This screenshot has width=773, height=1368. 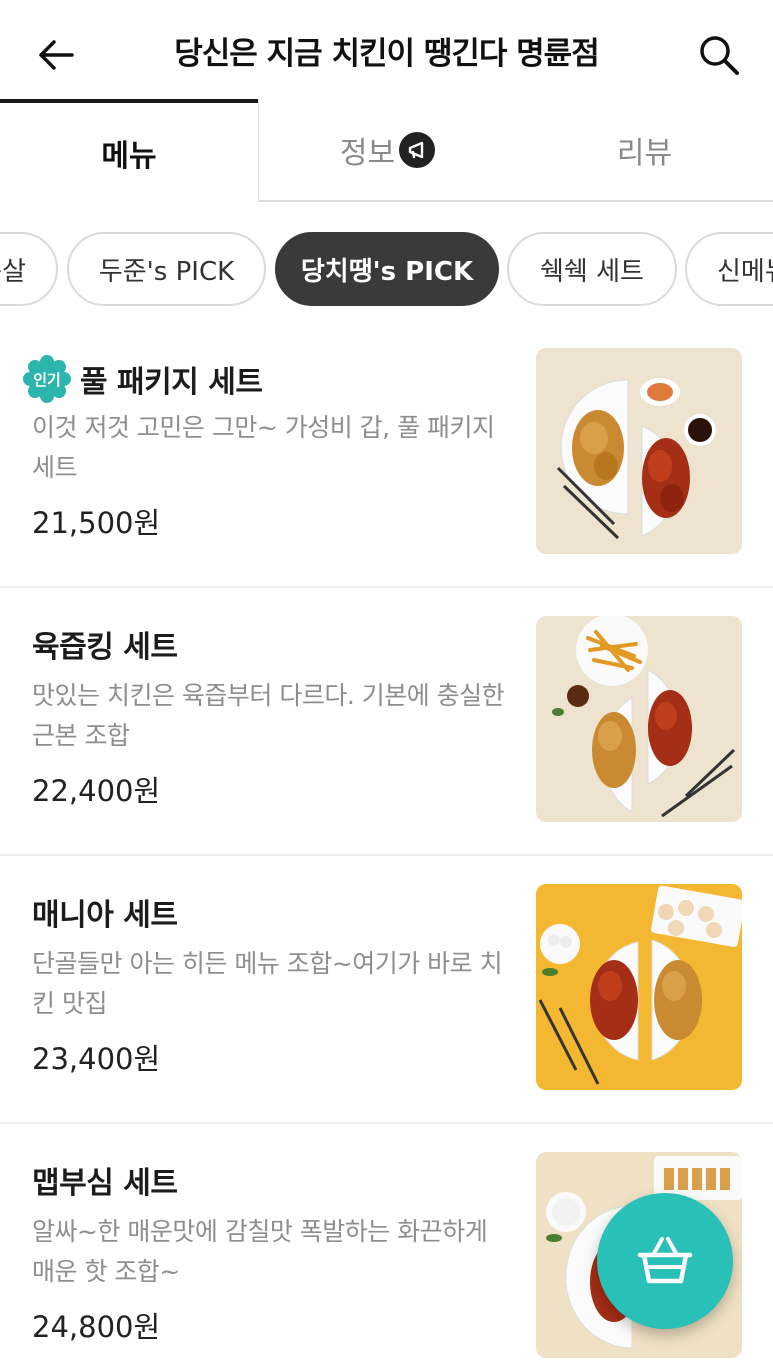 What do you see at coordinates (367, 153) in the screenshot?
I see `tab-info-label: 정보` at bounding box center [367, 153].